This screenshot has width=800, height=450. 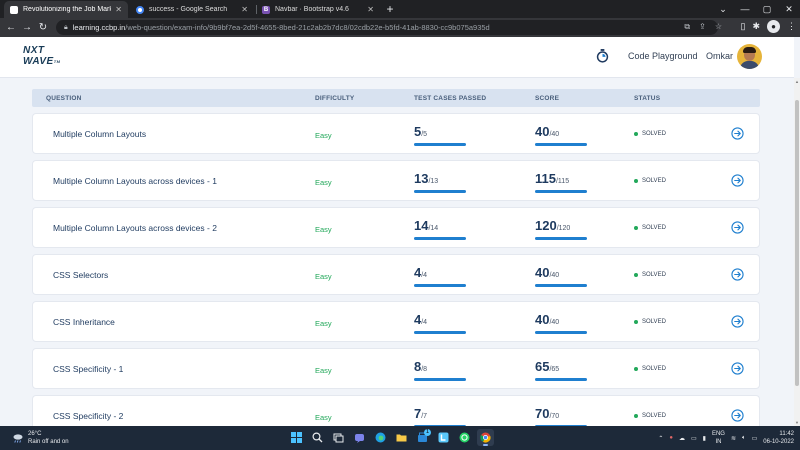 I want to click on window-close-icon: ✕, so click(x=789, y=9).